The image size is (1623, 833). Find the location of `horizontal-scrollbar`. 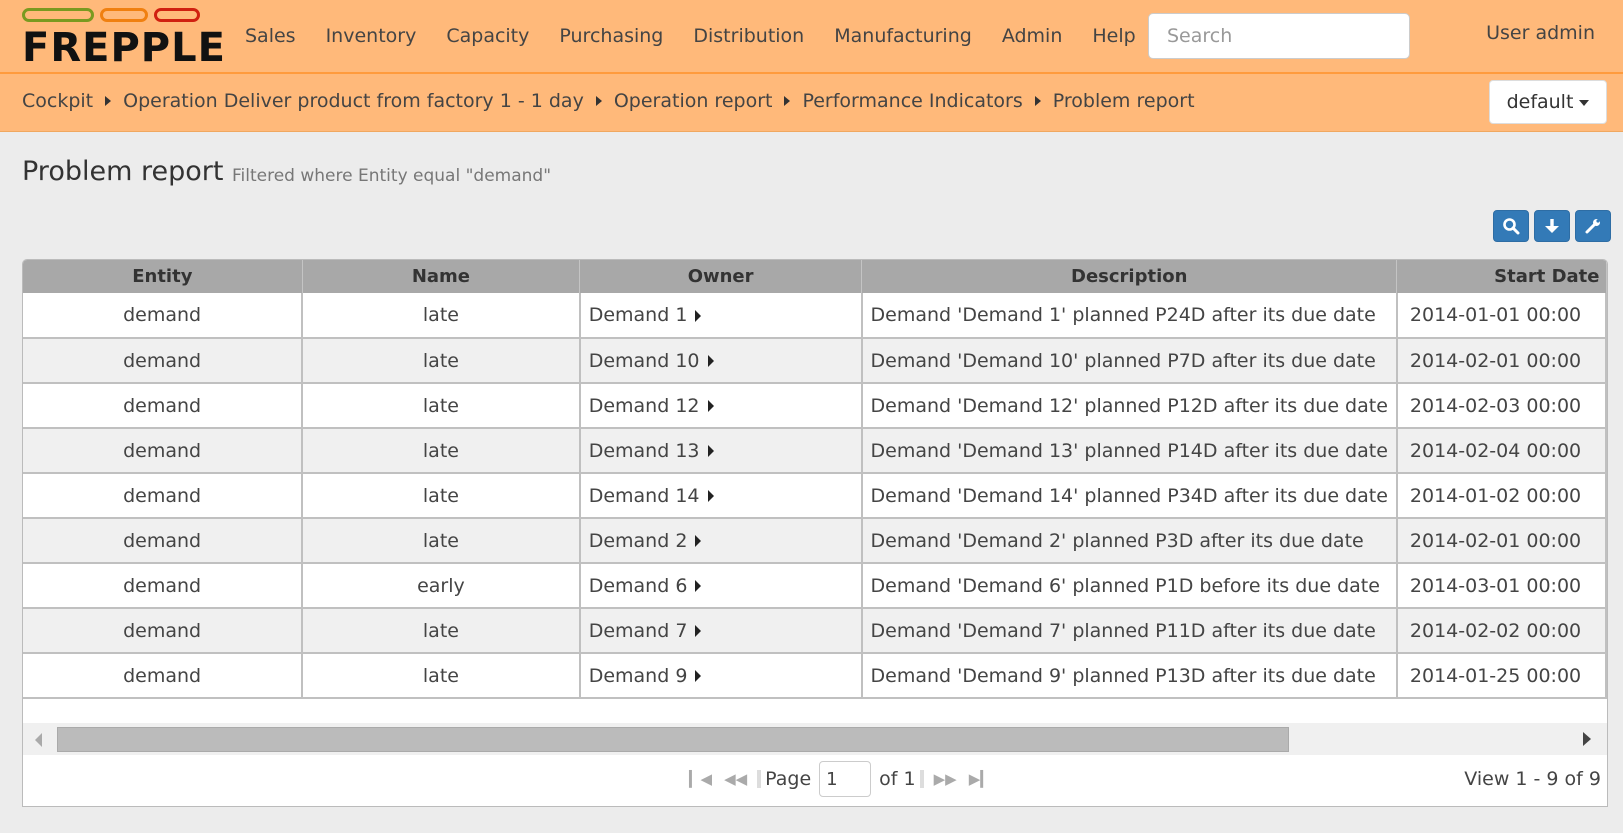

horizontal-scrollbar is located at coordinates (815, 739).